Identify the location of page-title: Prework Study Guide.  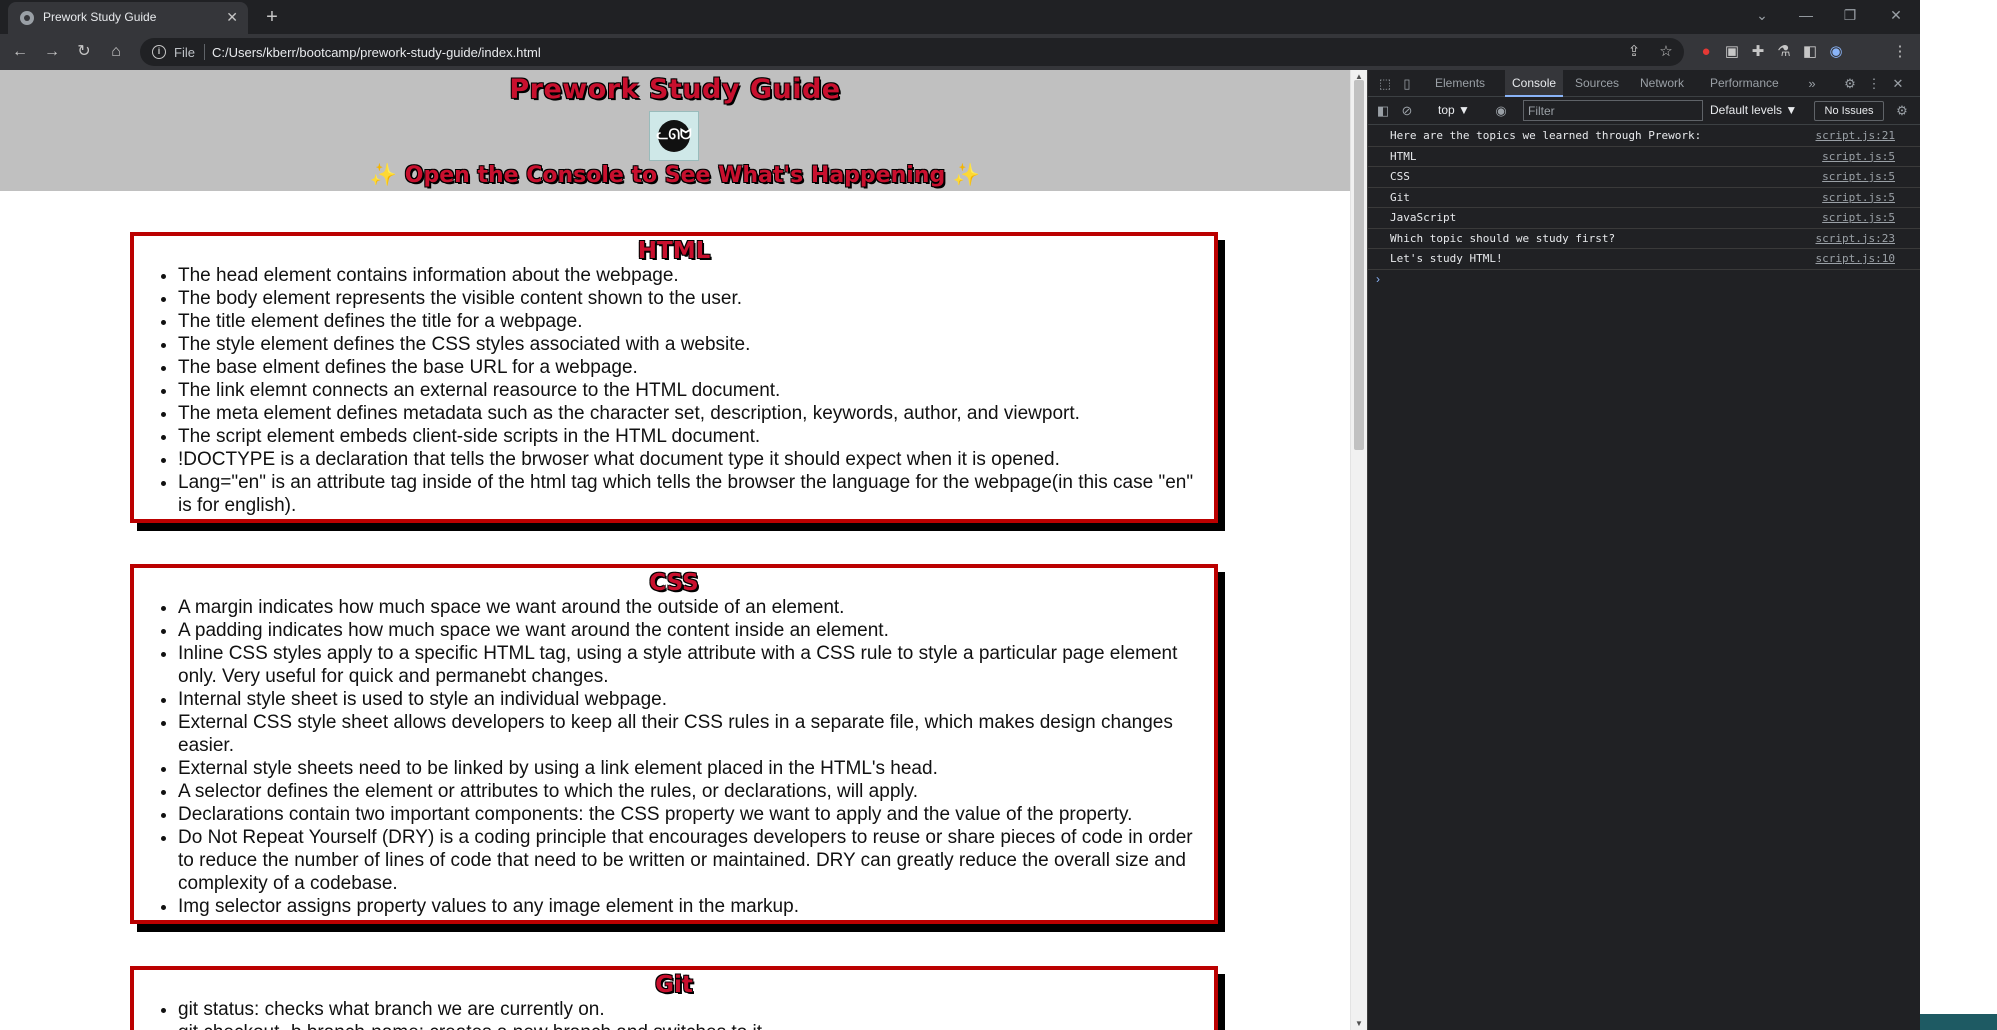
(675, 89).